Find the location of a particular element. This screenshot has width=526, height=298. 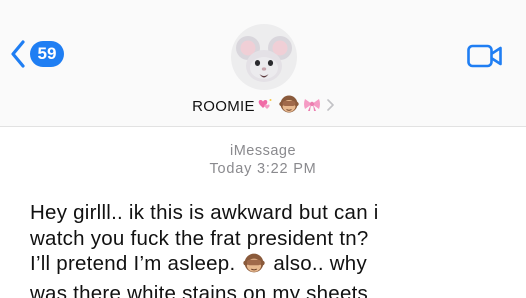

mouse-memoji-icon is located at coordinates (264, 59).